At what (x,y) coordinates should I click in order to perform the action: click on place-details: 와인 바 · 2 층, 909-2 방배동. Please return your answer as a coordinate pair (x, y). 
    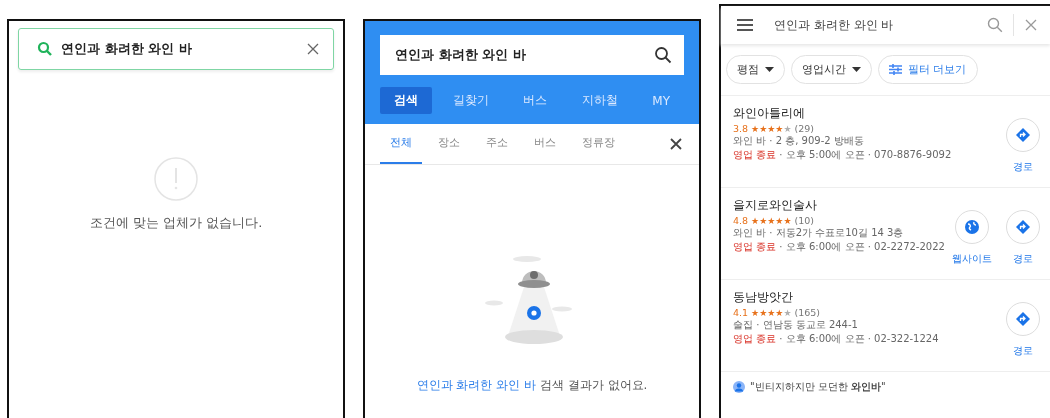
    Looking at the image, I should click on (799, 141).